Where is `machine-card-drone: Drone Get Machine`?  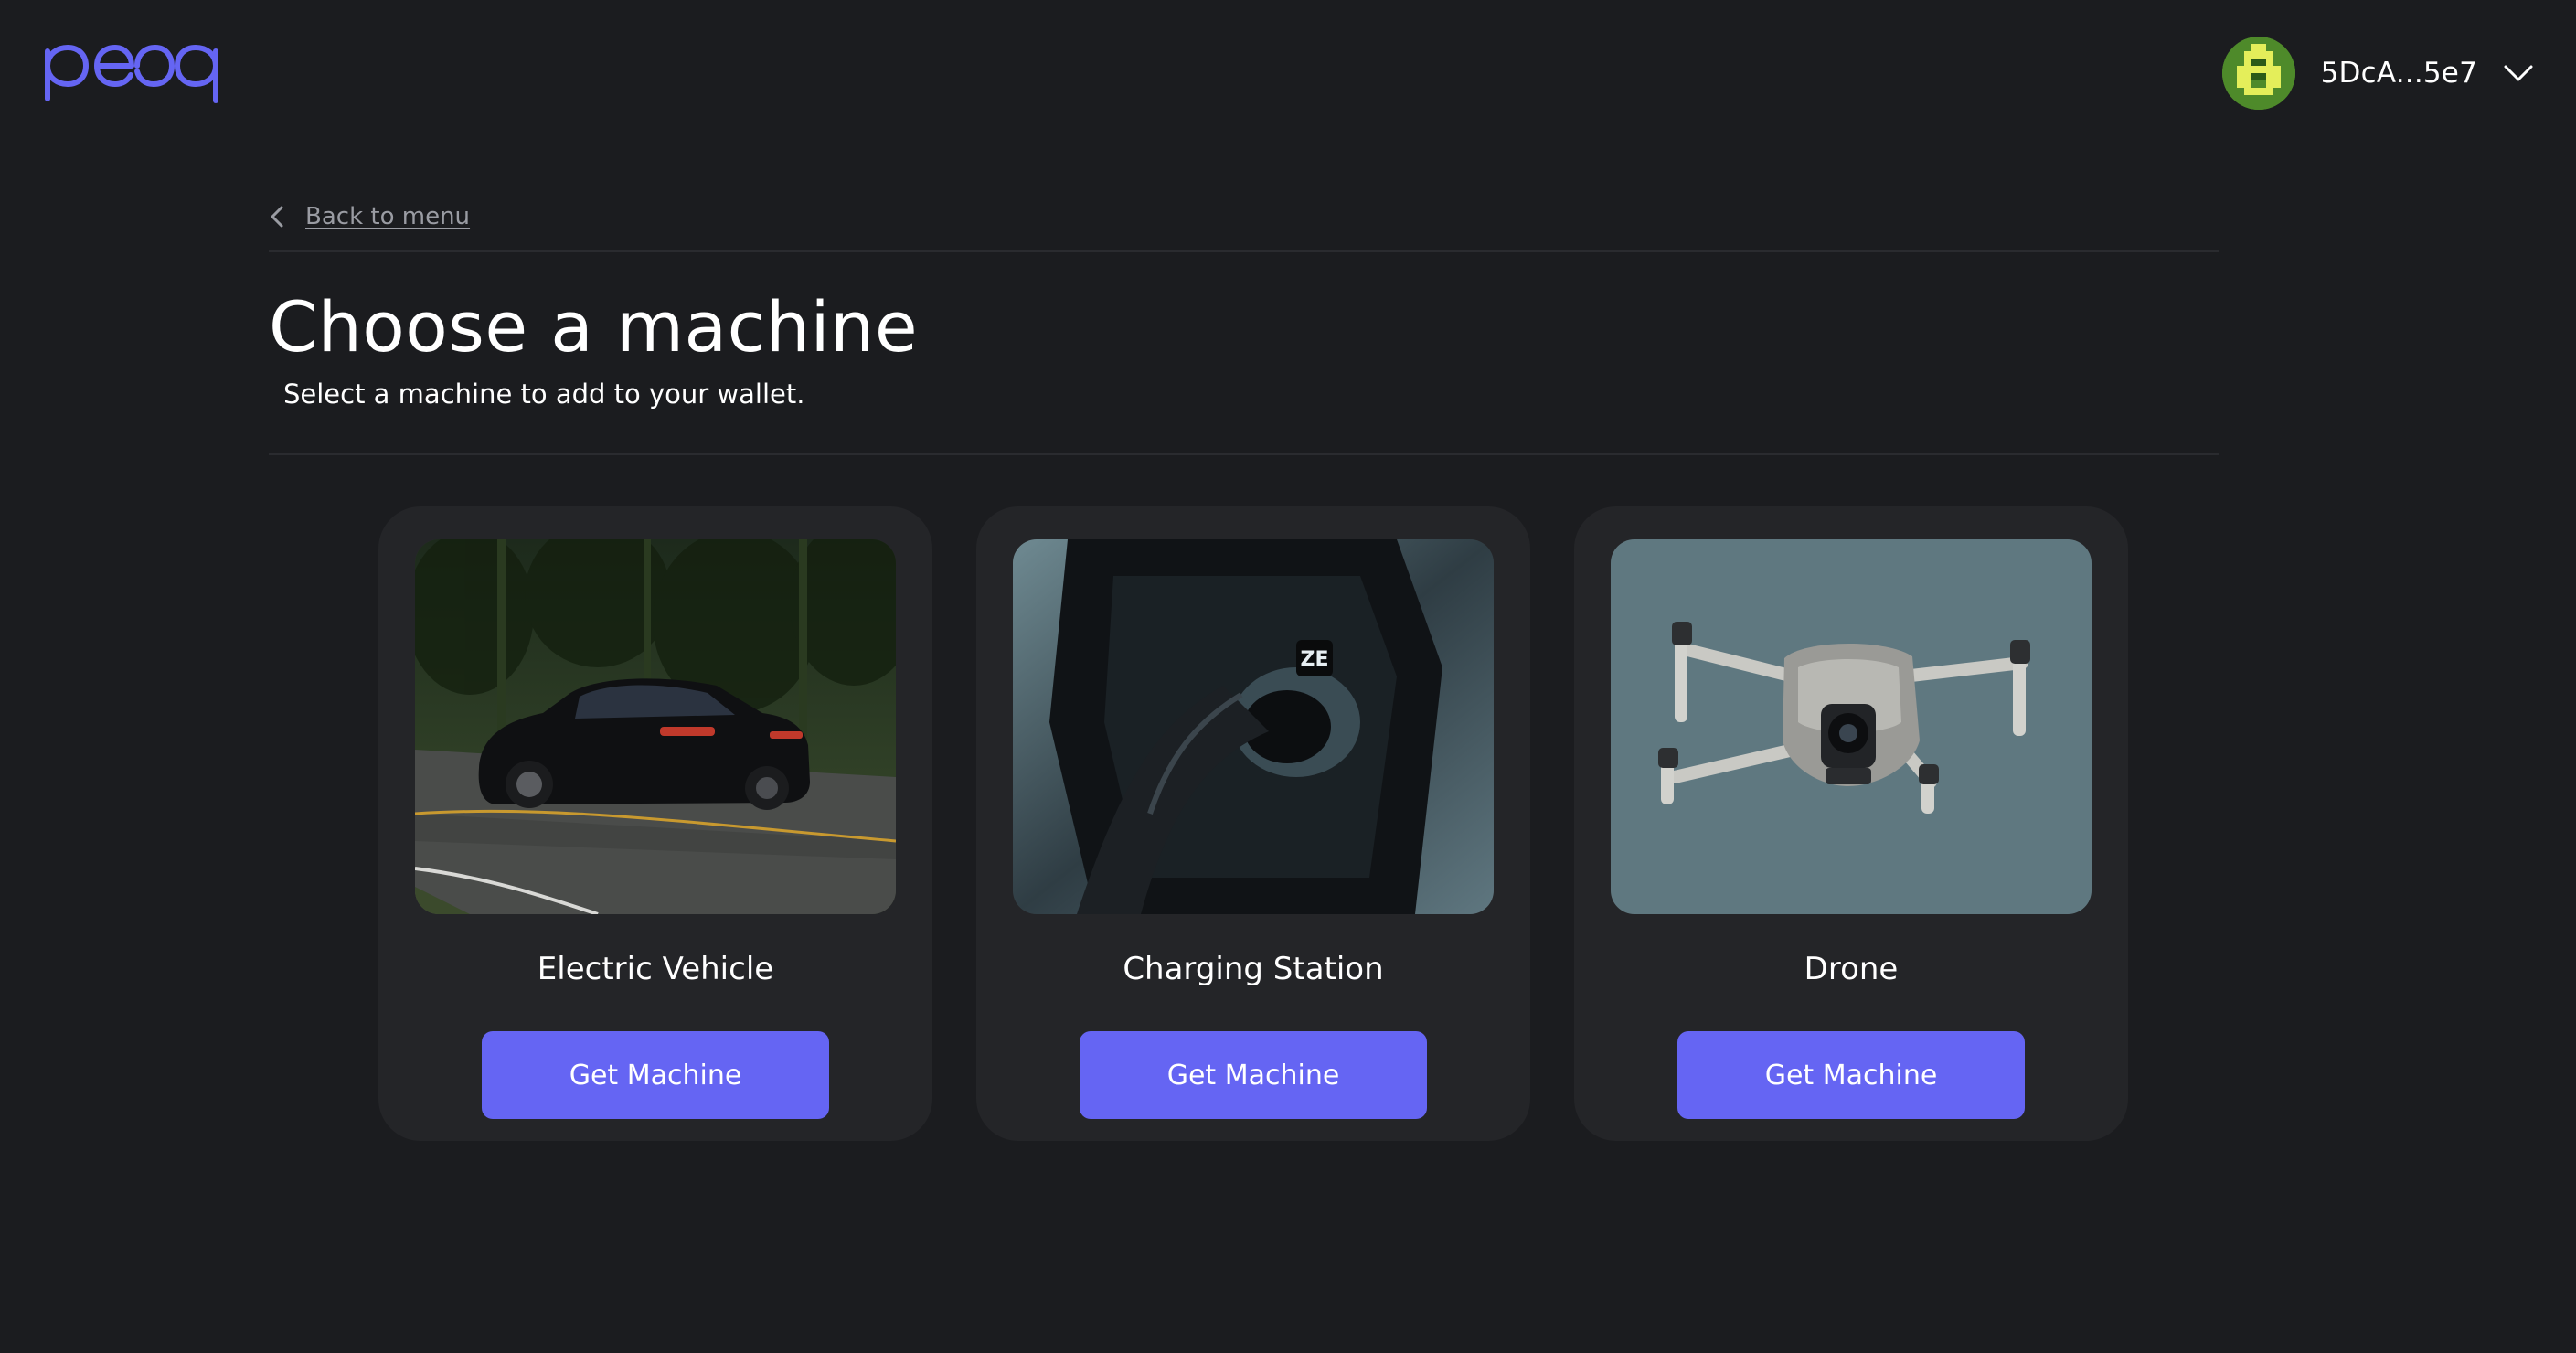
machine-card-drone: Drone Get Machine is located at coordinates (1851, 823).